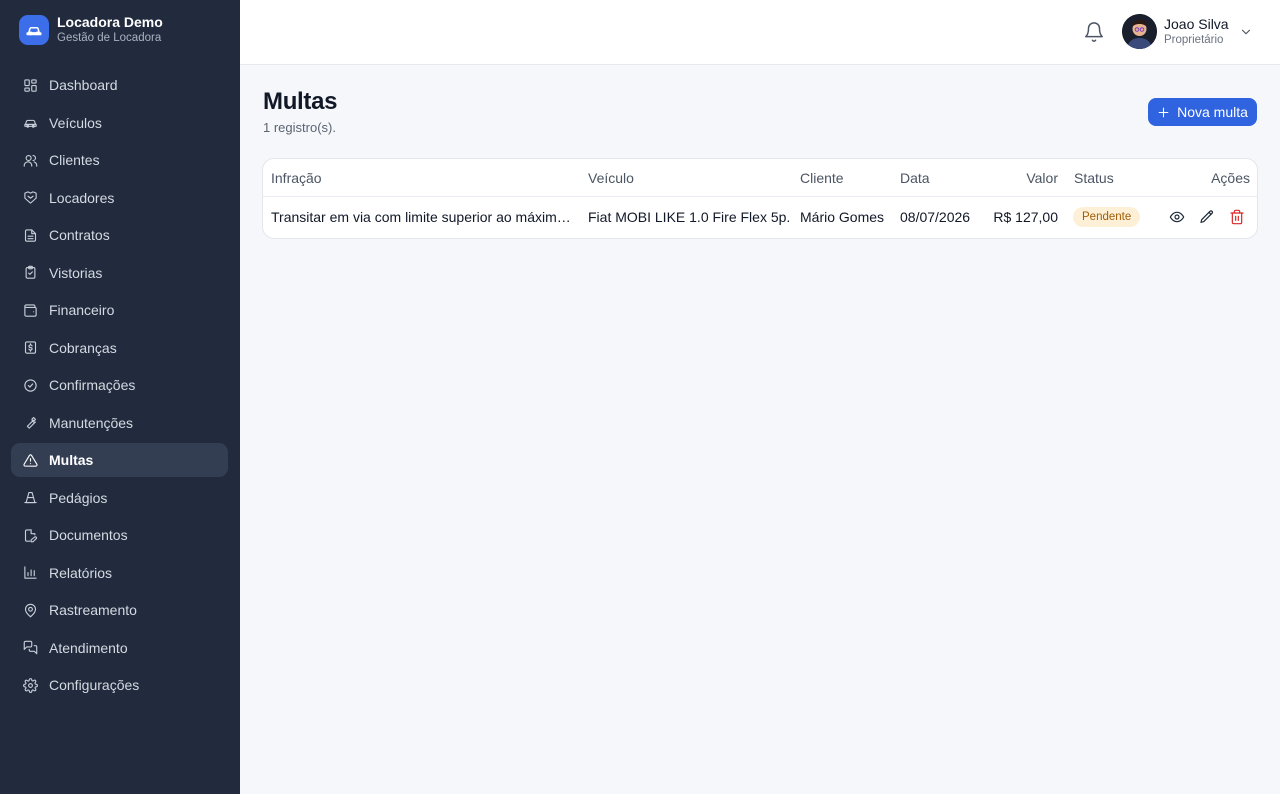 Image resolution: width=1280 pixels, height=794 pixels. Describe the element at coordinates (30, 385) in the screenshot. I see `check-circle-icon` at that location.